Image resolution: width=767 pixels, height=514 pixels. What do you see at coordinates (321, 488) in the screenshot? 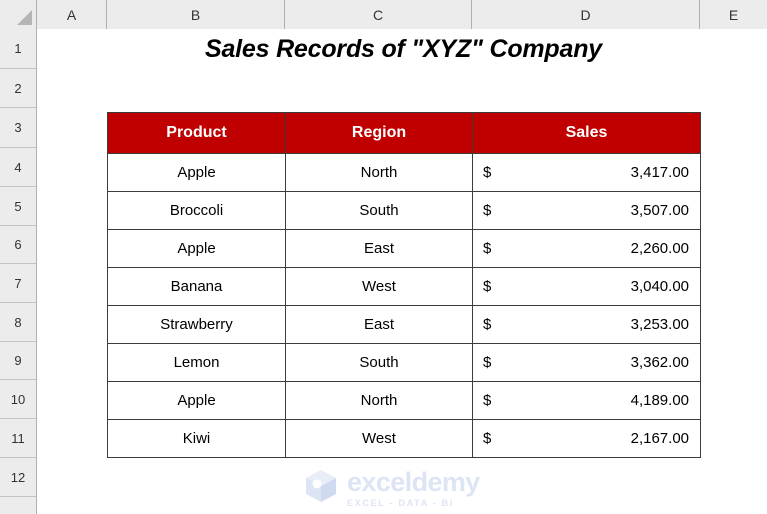
I see `cube-logo-icon` at bounding box center [321, 488].